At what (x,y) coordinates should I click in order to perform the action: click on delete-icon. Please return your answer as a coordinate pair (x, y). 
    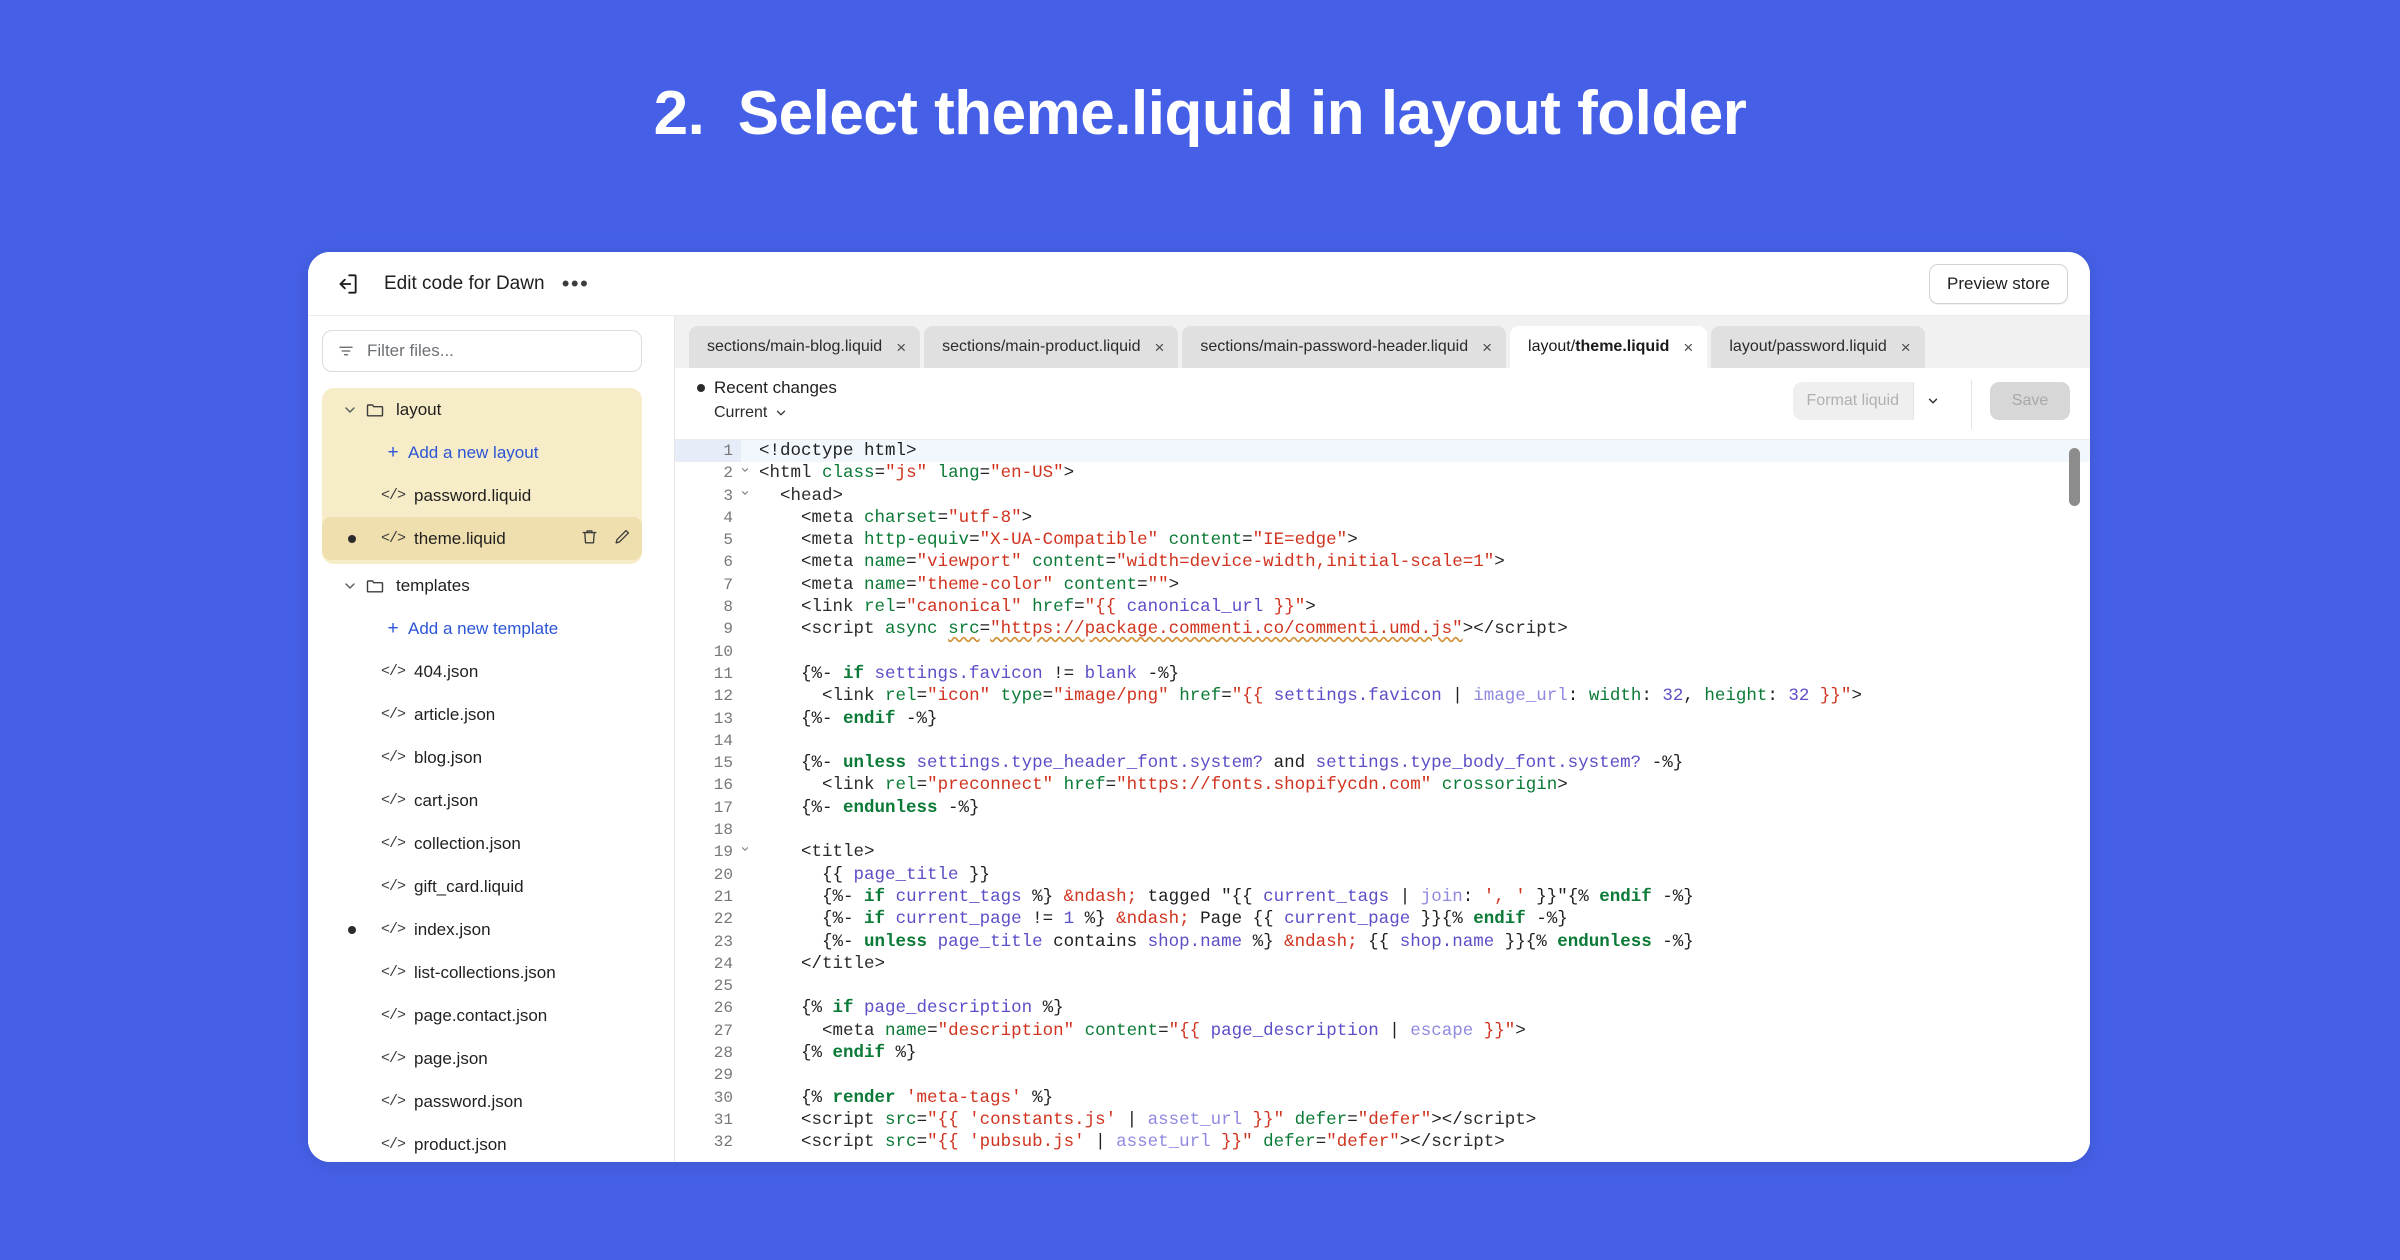
    Looking at the image, I should click on (589, 539).